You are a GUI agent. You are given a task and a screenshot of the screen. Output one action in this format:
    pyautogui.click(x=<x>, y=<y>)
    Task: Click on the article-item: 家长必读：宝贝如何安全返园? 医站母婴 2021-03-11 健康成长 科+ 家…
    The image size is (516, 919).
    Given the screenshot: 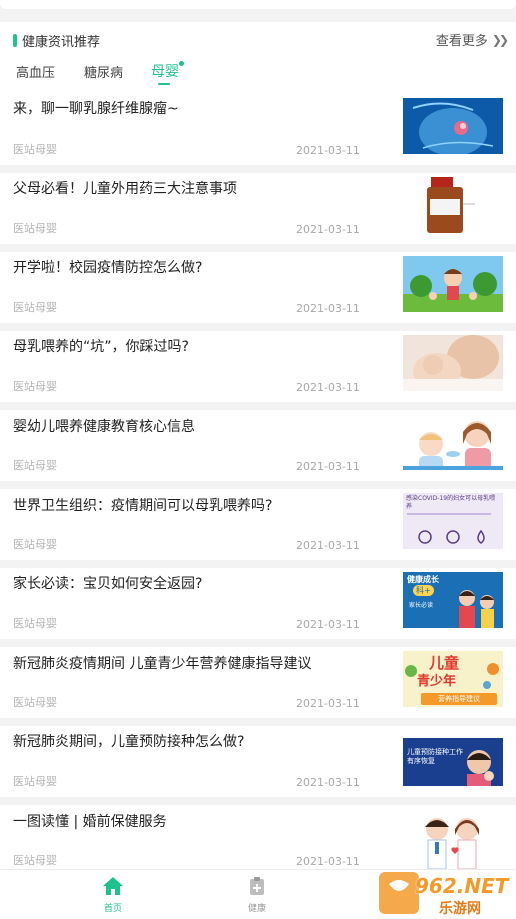 What is the action you would take?
    pyautogui.click(x=258, y=603)
    